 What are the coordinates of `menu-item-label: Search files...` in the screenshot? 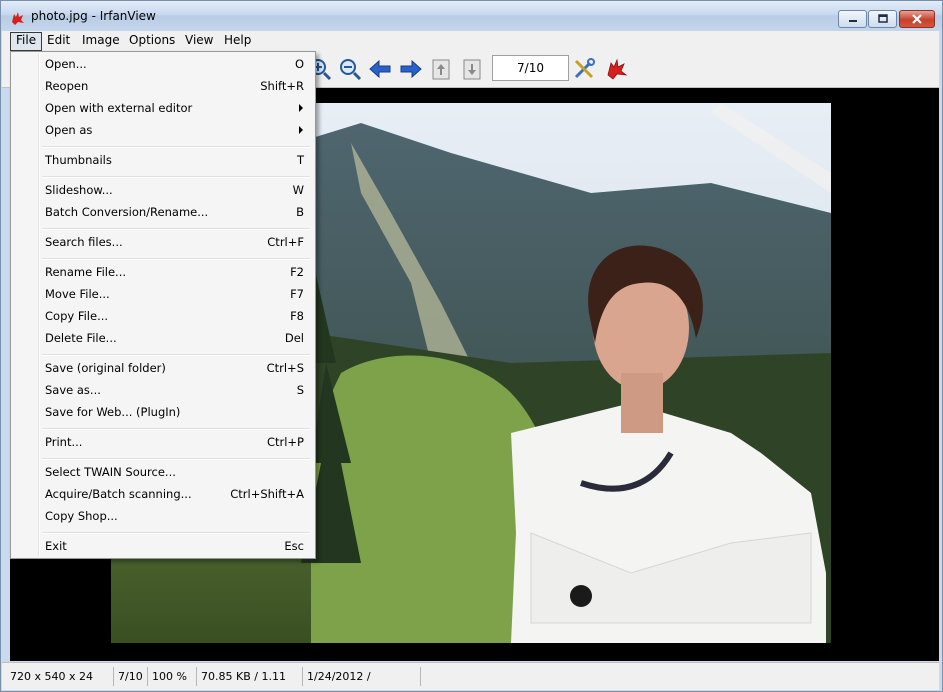 It's located at (84, 242).